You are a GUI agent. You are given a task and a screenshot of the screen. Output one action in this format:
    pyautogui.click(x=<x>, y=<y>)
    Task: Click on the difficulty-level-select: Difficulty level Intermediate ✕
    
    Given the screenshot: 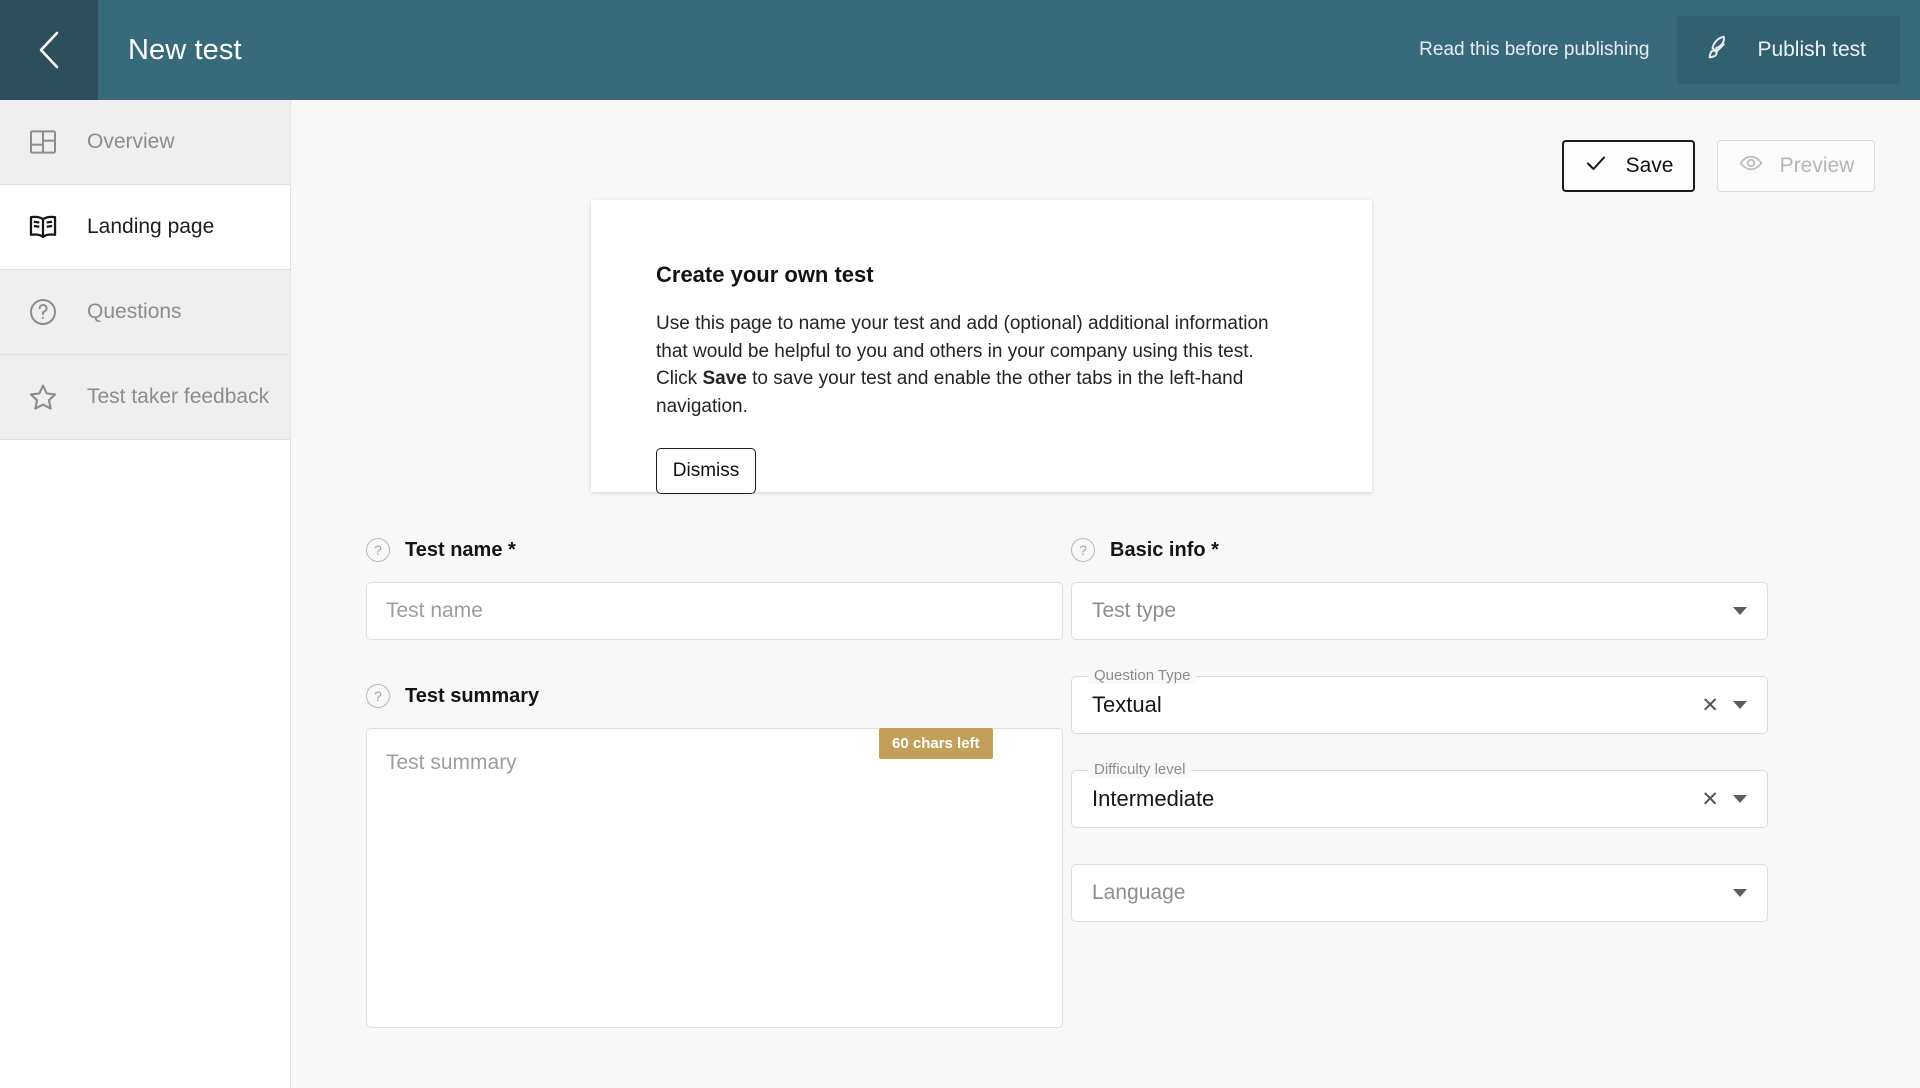 What is the action you would take?
    pyautogui.click(x=1419, y=794)
    